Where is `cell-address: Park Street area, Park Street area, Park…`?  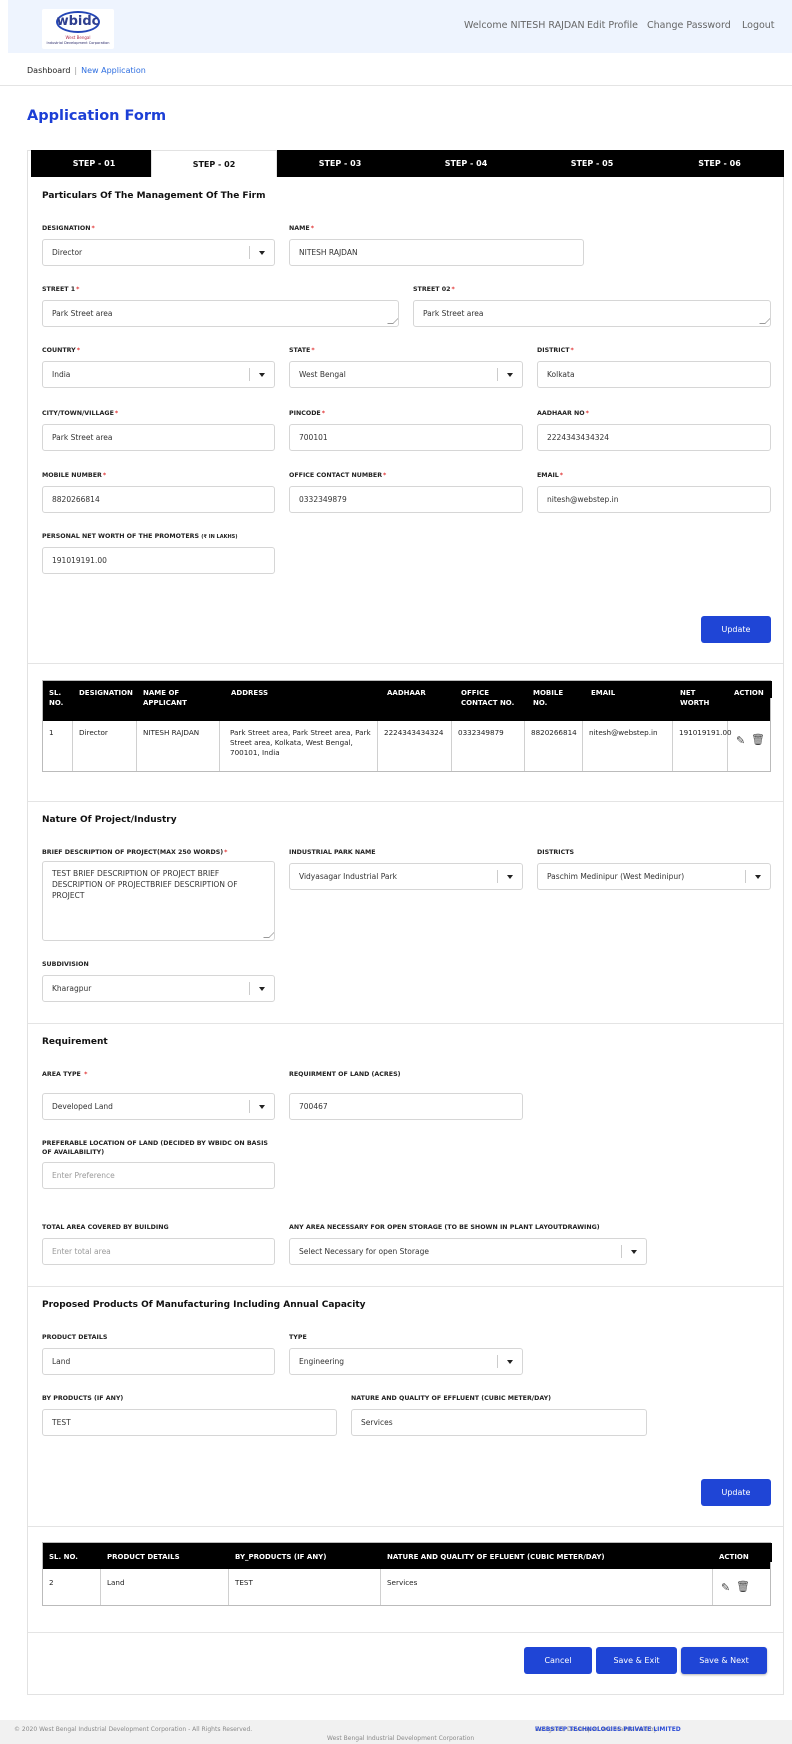
cell-address: Park Street area, Park Street area, Park… is located at coordinates (299, 746).